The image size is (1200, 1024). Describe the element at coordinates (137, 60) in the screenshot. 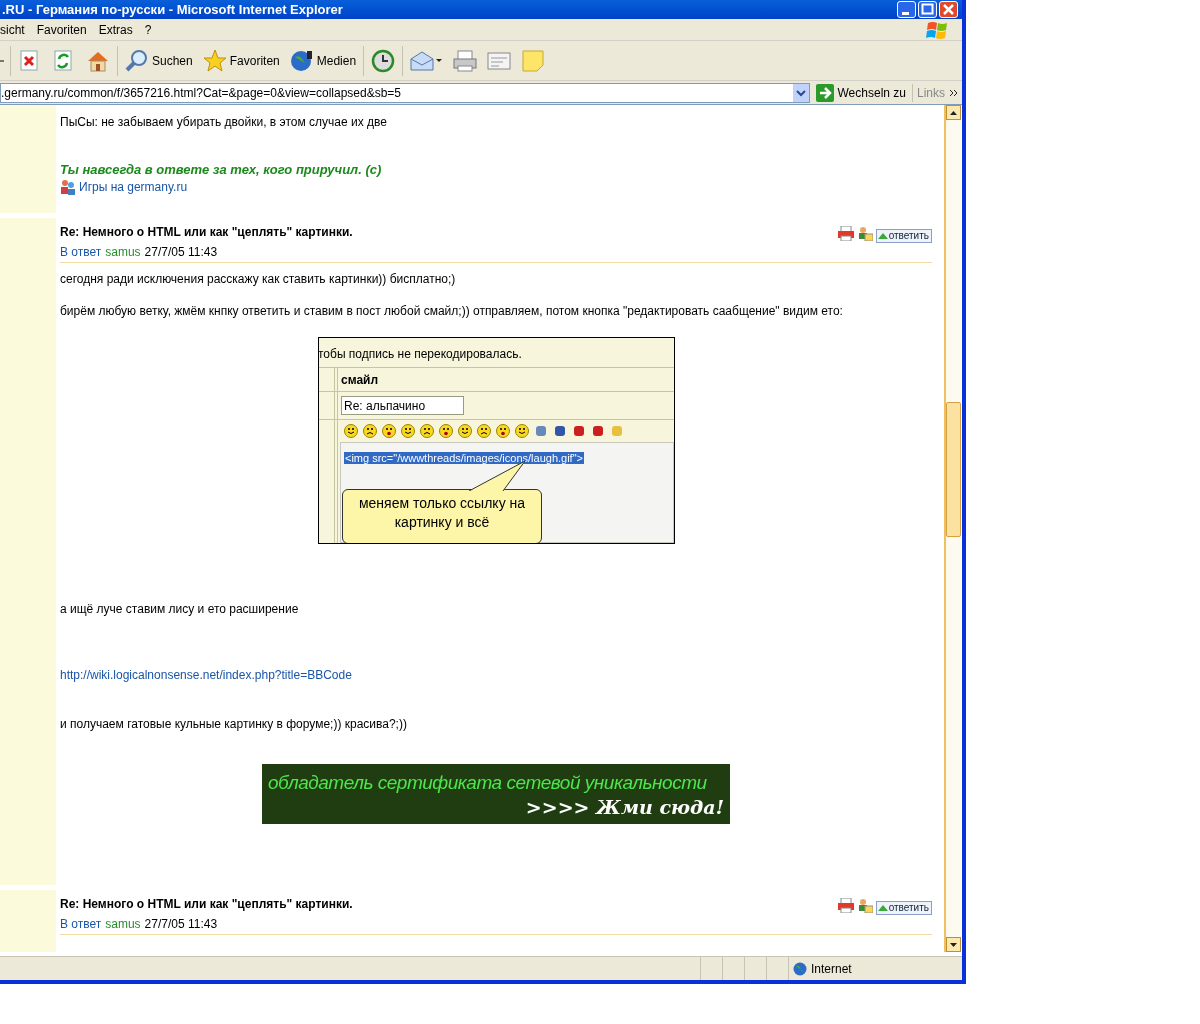

I see `search-icon` at that location.